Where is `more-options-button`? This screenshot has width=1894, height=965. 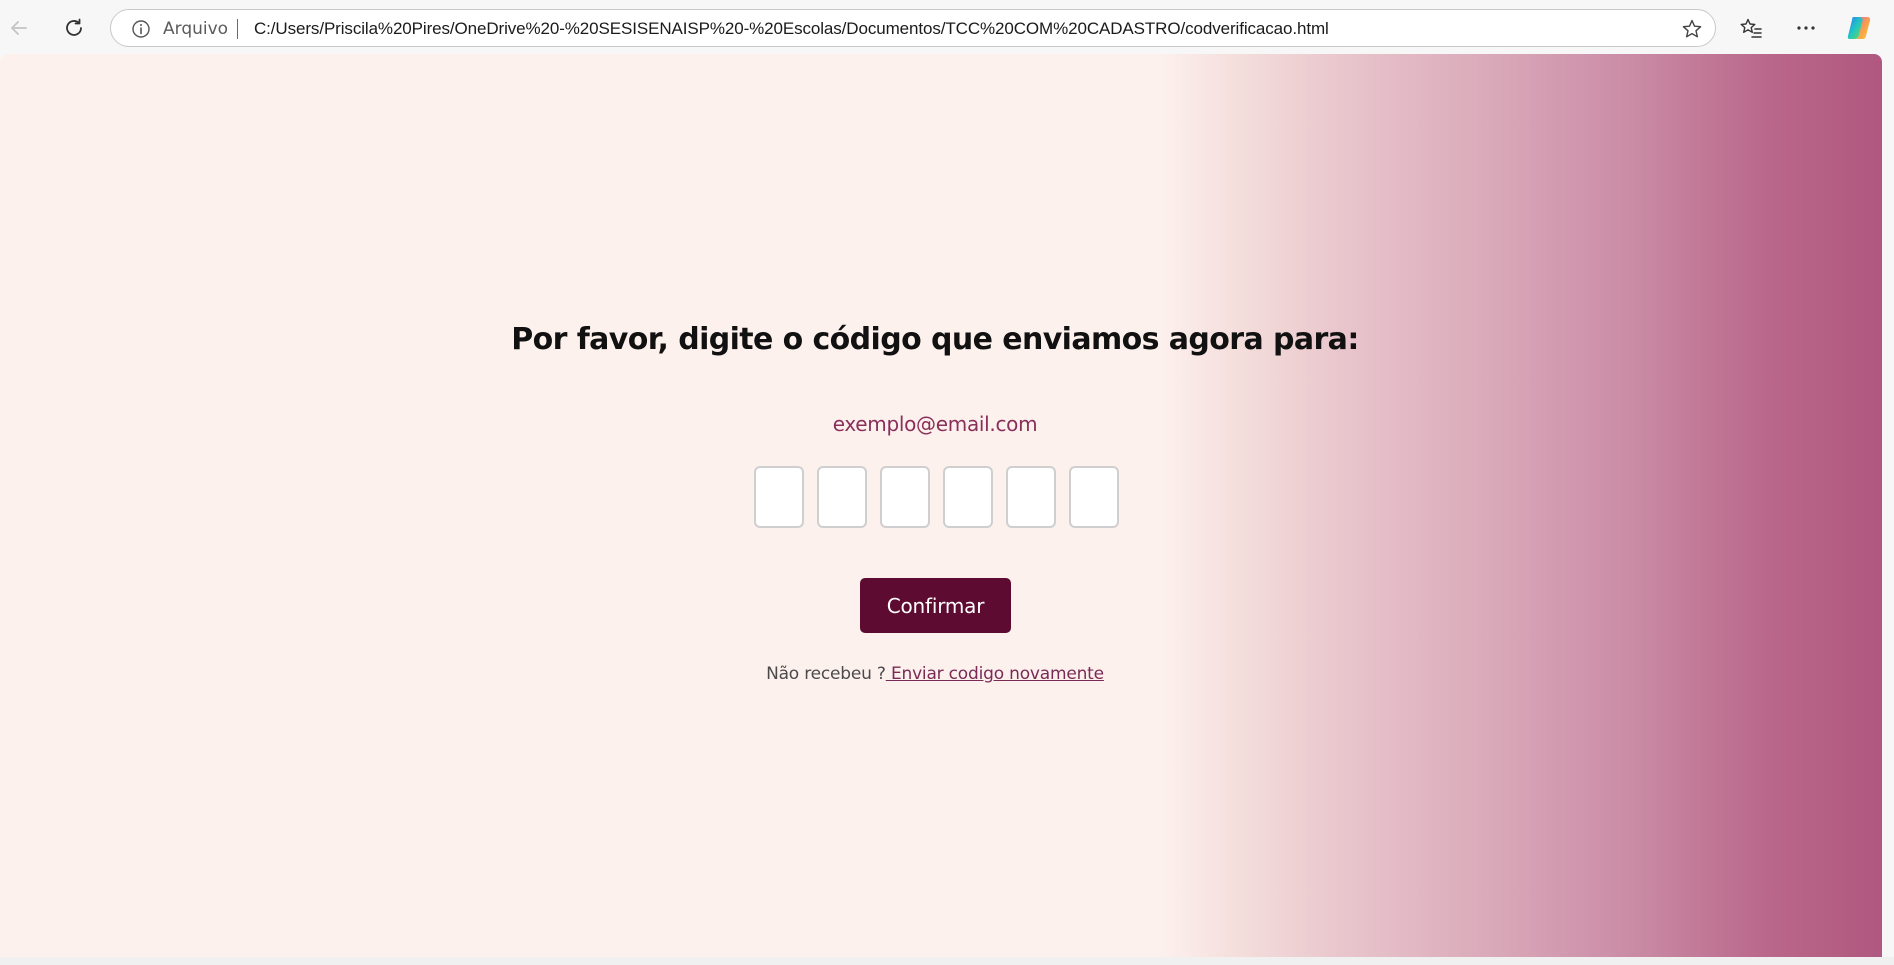 more-options-button is located at coordinates (1806, 28).